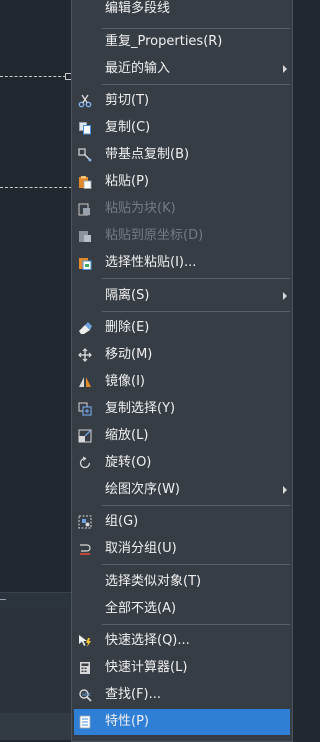  What do you see at coordinates (85, 328) in the screenshot?
I see `eraser-icon` at bounding box center [85, 328].